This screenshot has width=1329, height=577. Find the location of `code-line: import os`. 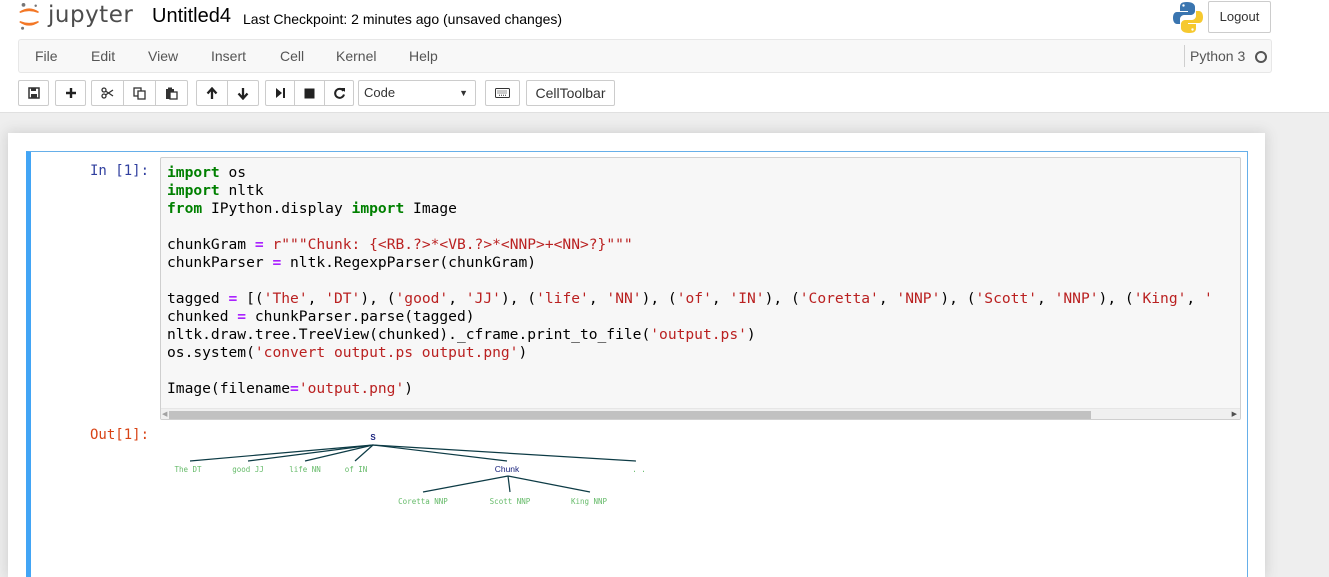

code-line: import os is located at coordinates (207, 172).